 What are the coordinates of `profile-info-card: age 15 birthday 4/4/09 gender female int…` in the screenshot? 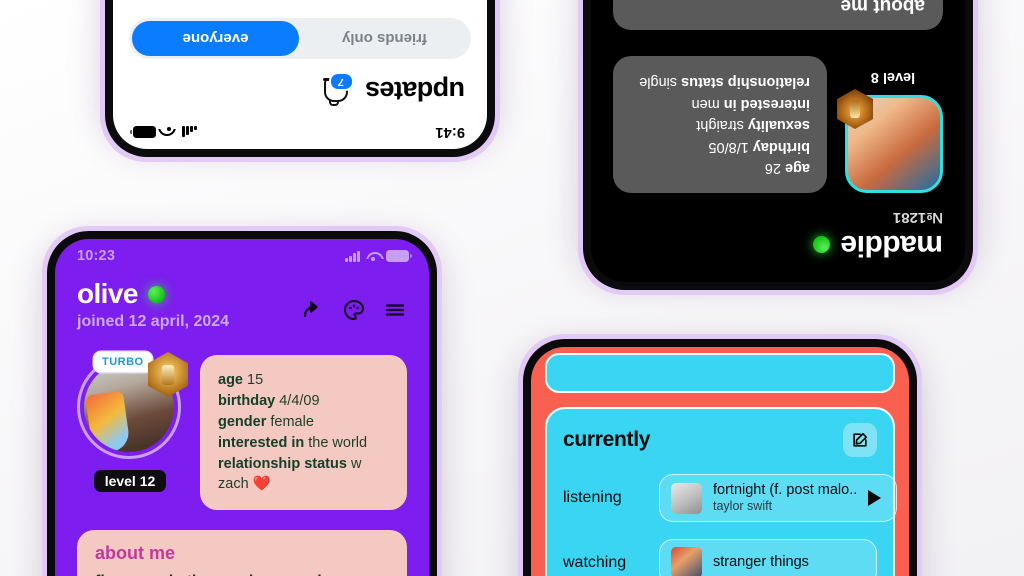 It's located at (303, 433).